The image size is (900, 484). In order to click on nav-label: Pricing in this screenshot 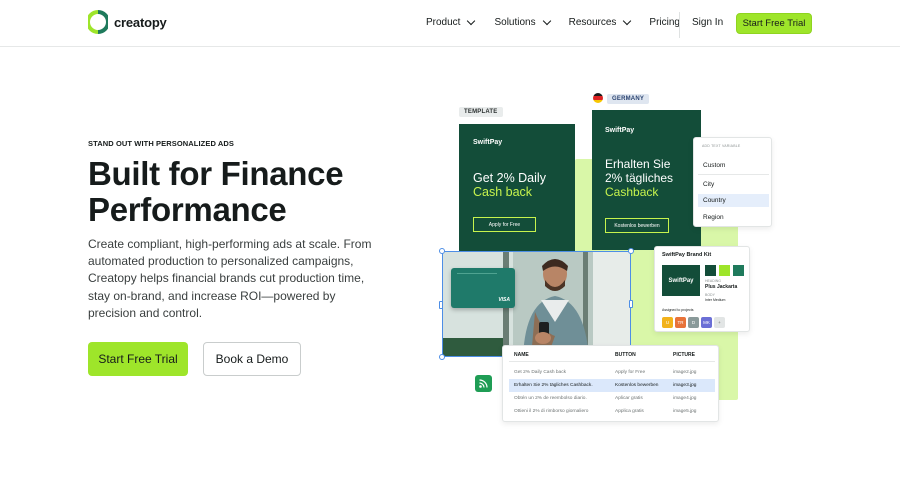, I will do `click(664, 22)`.